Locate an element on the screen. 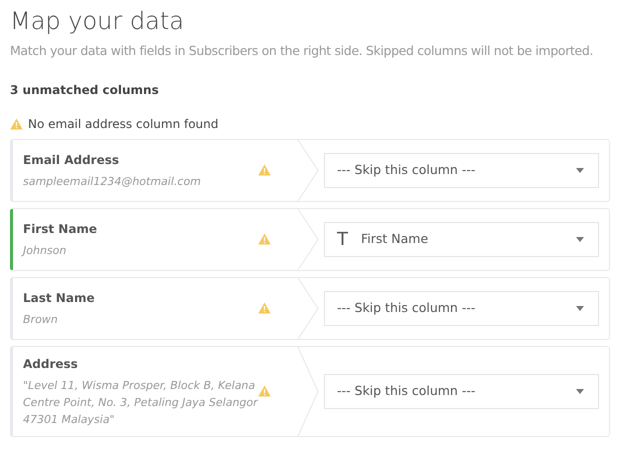 Image resolution: width=622 pixels, height=464 pixels. sample-value: Brown is located at coordinates (41, 320).